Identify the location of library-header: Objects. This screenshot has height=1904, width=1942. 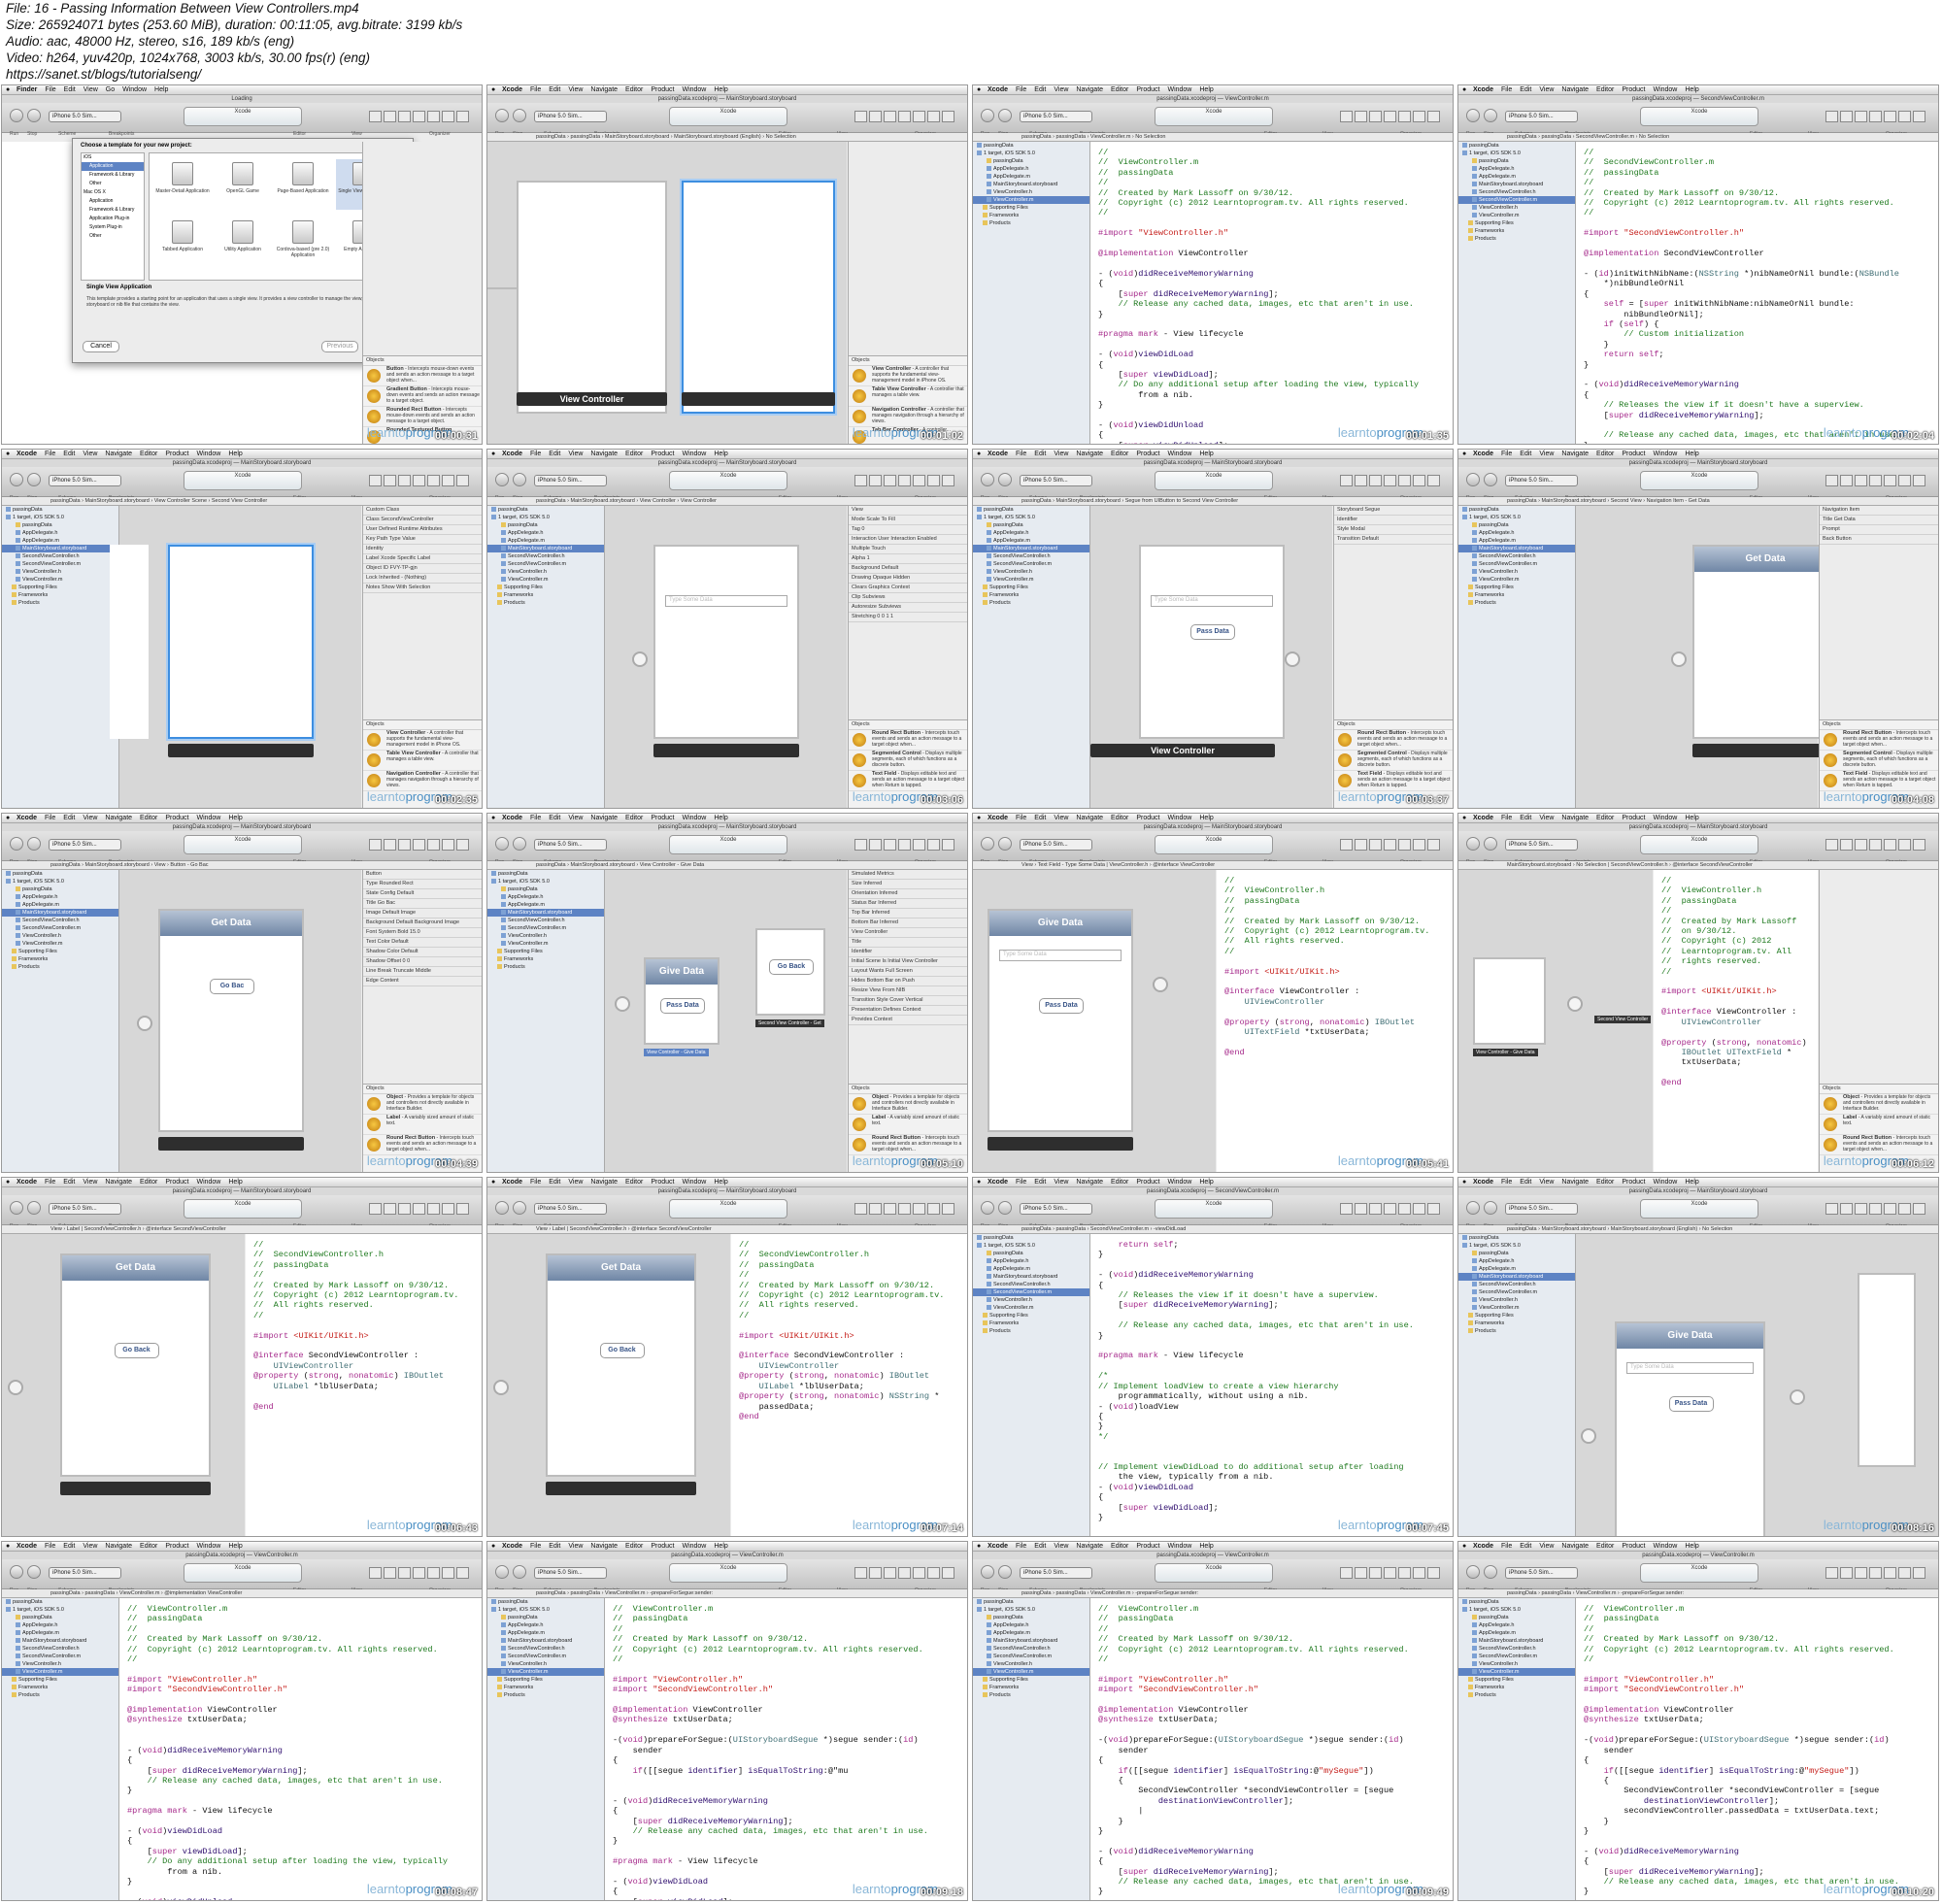
(1393, 725).